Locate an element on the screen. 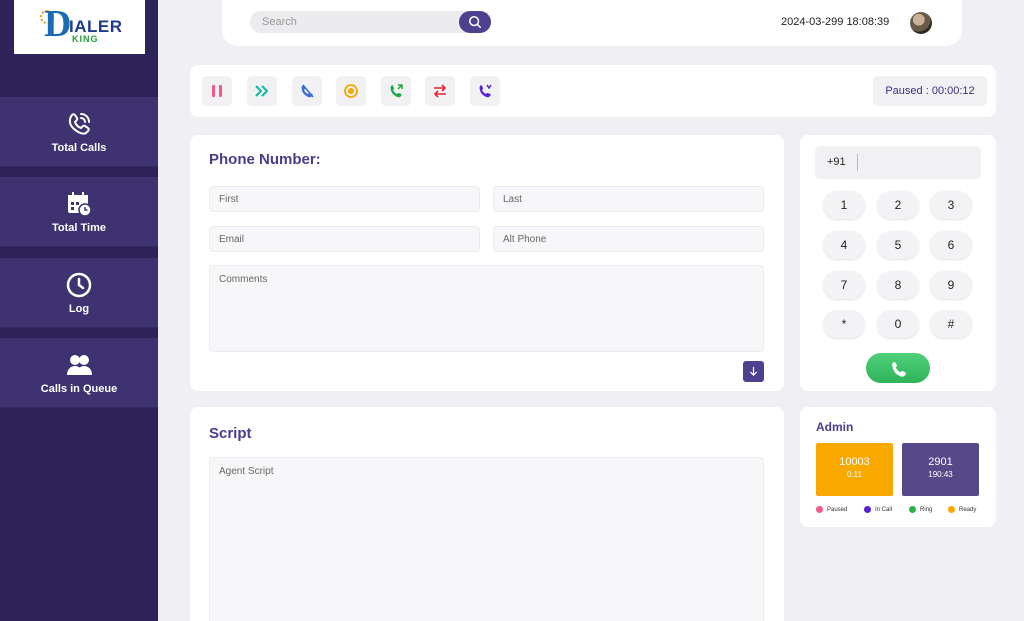 The height and width of the screenshot is (621, 1024). transfer-button is located at coordinates (440, 91).